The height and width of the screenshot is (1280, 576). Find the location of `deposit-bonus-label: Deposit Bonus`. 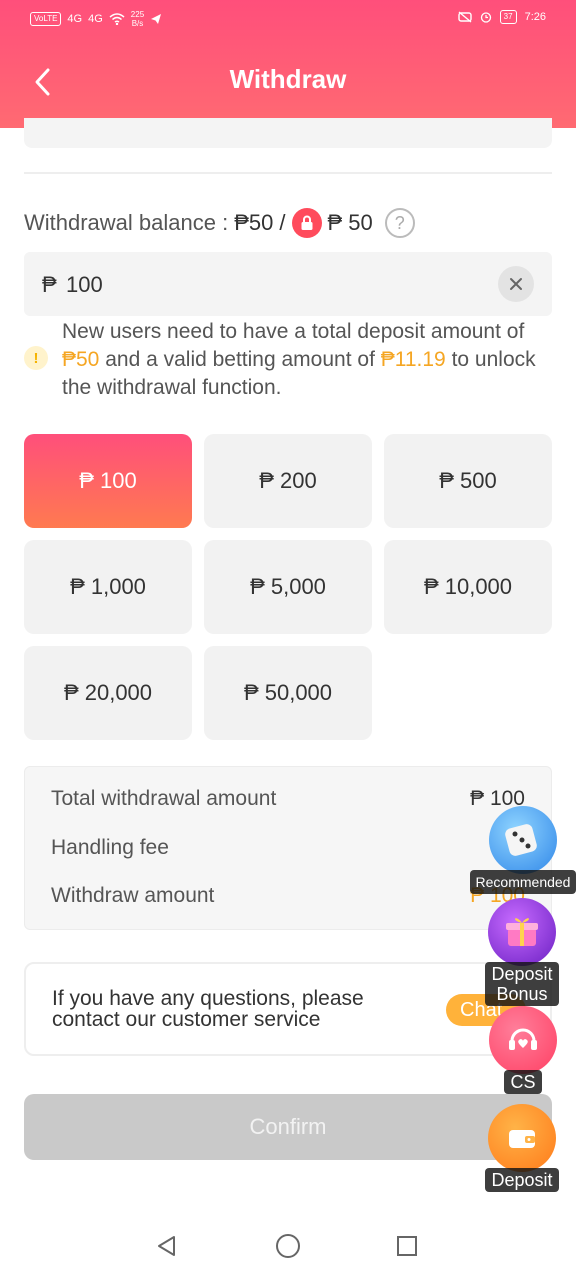

deposit-bonus-label: Deposit Bonus is located at coordinates (522, 984).